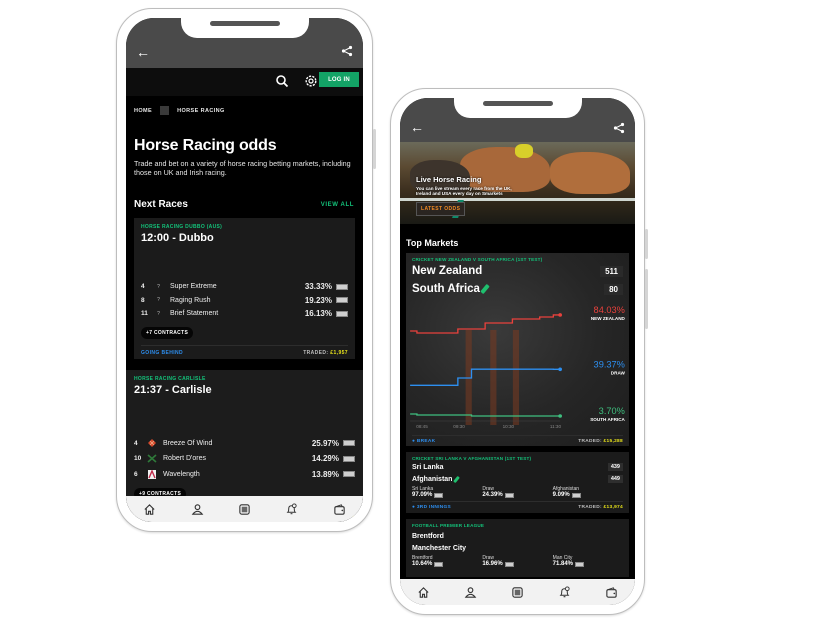 This screenshot has height=629, width=820. What do you see at coordinates (158, 313) in the screenshot?
I see `unknown-silk-icon: ?` at bounding box center [158, 313].